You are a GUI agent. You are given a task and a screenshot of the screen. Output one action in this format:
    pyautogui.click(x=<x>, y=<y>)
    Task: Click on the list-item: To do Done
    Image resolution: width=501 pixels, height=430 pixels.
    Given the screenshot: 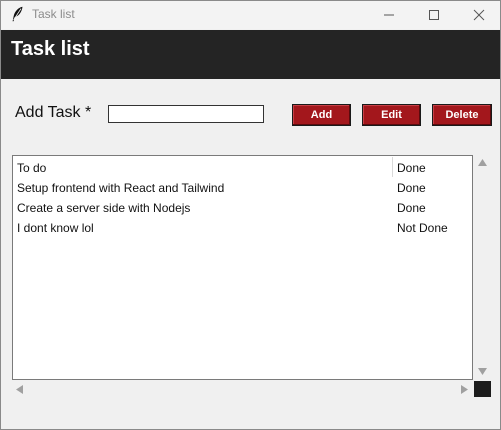 What is the action you would take?
    pyautogui.click(x=242, y=168)
    